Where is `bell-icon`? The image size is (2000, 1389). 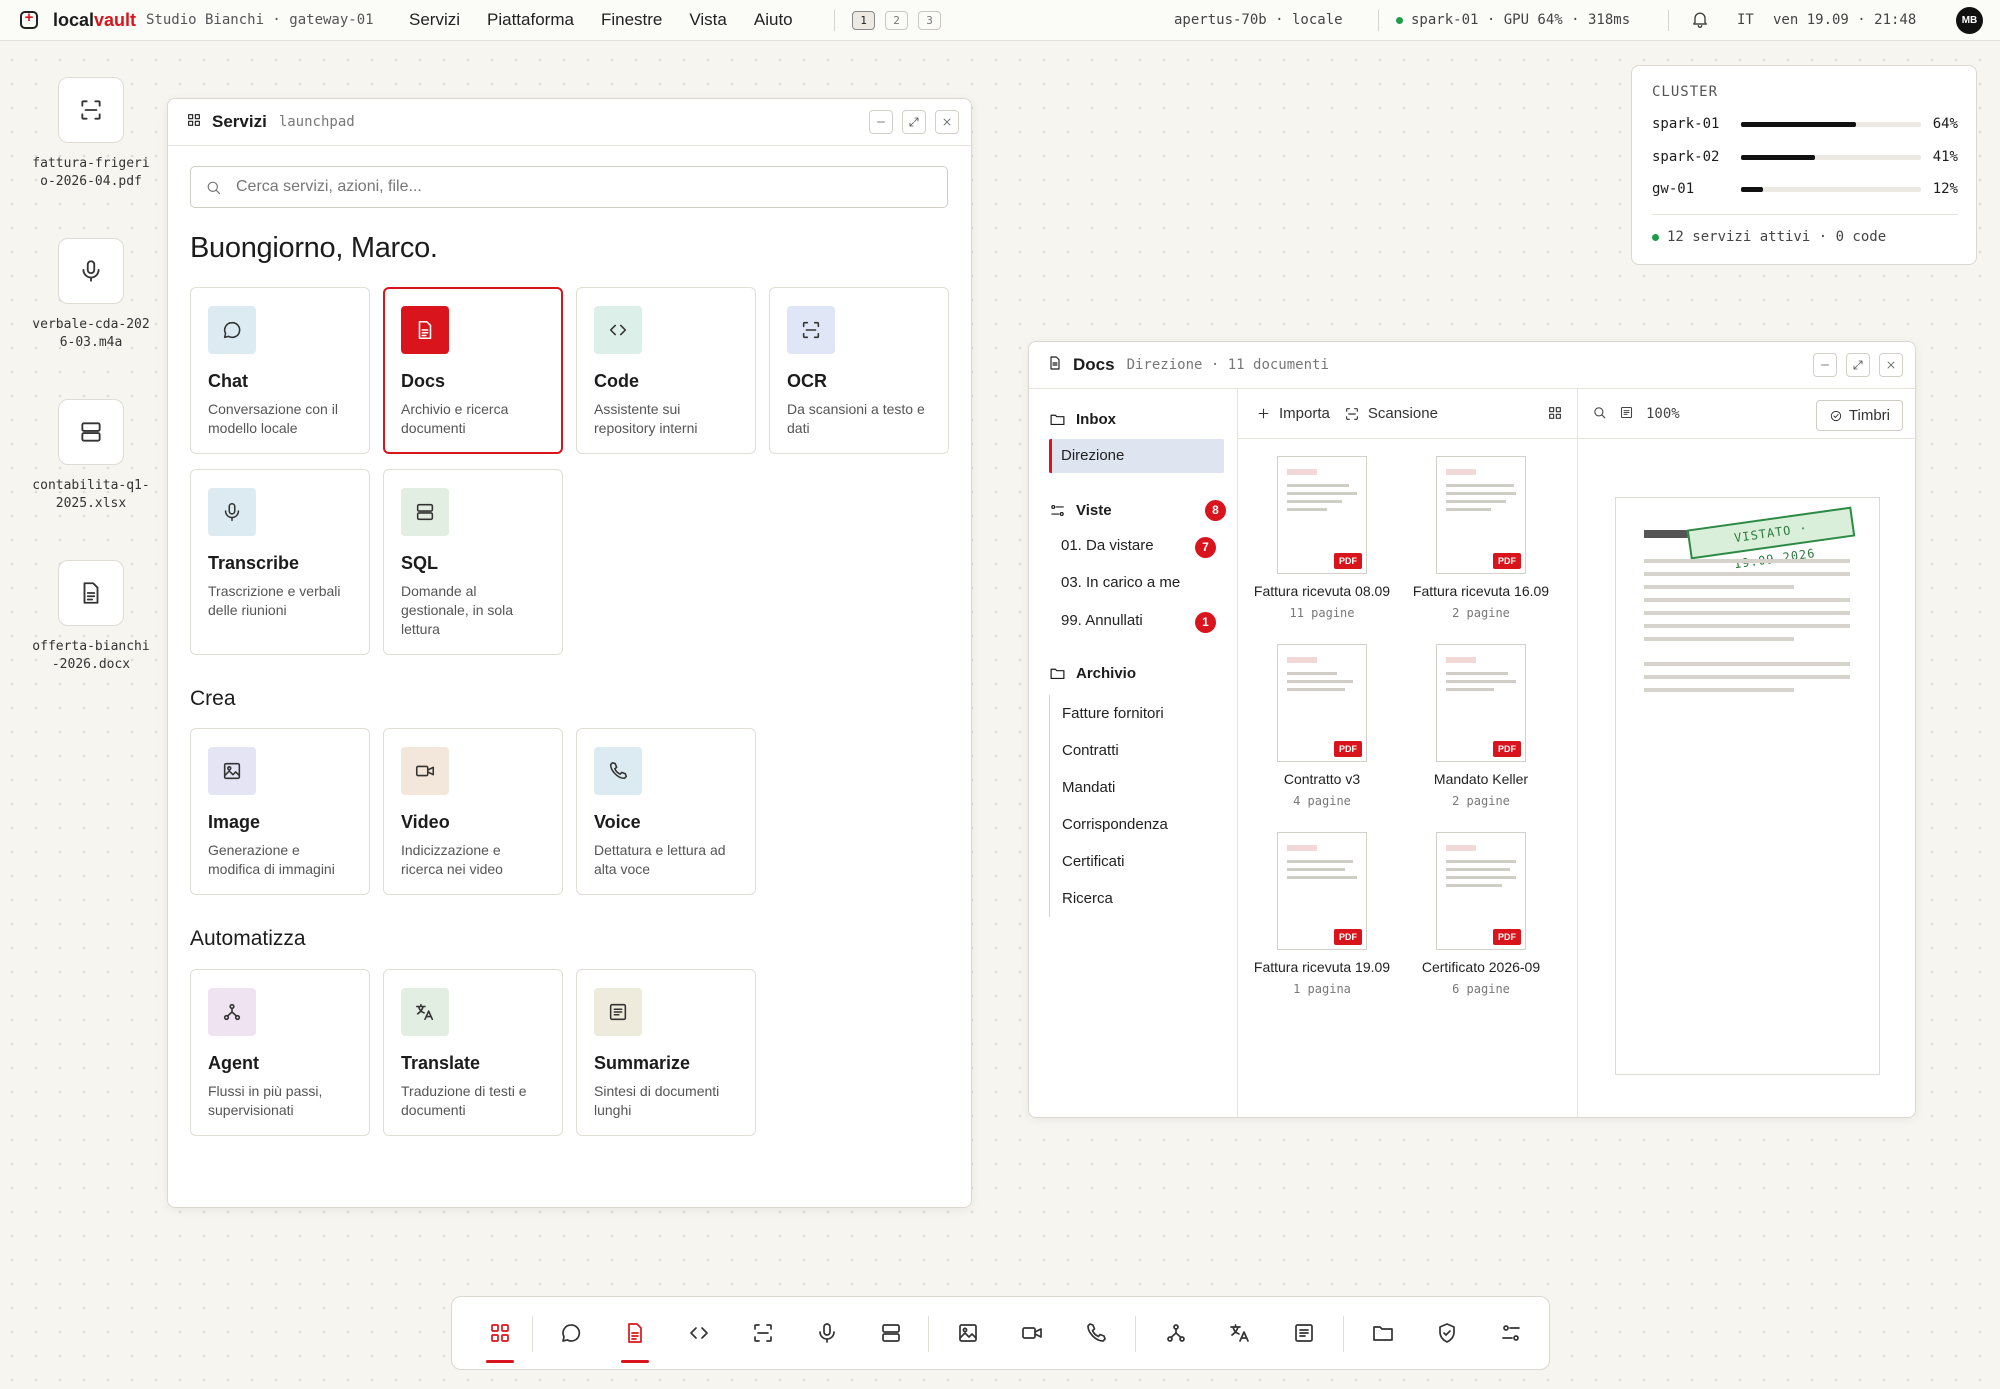 bell-icon is located at coordinates (1700, 21).